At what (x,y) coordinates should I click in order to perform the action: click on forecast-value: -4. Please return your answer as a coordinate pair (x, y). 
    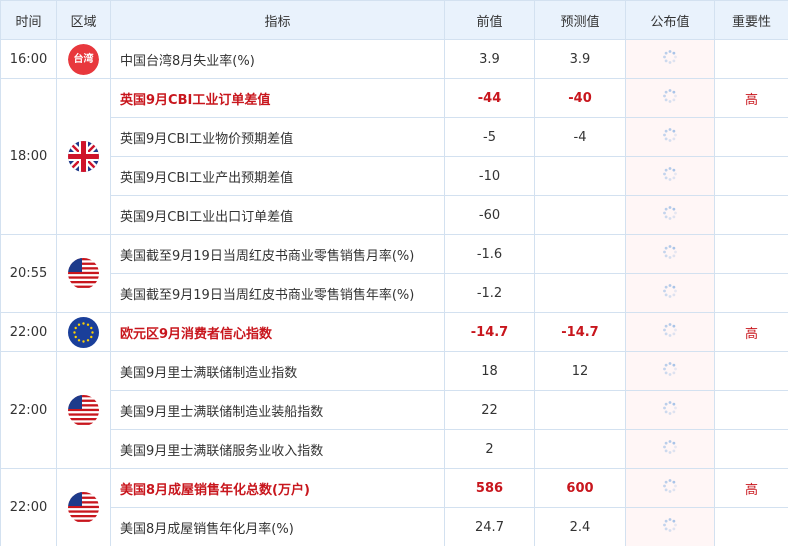
    Looking at the image, I should click on (580, 137).